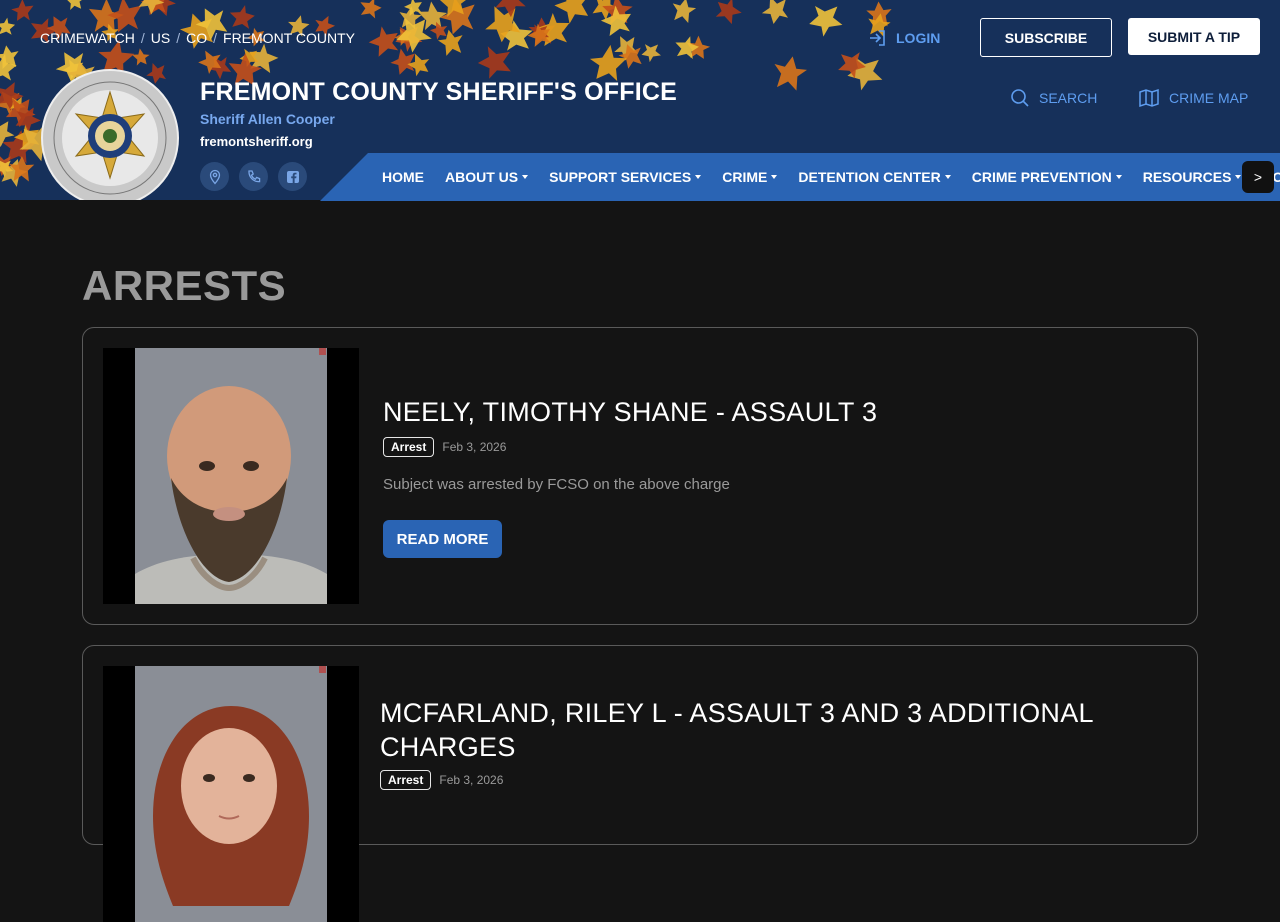  Describe the element at coordinates (1187, 177) in the screenshot. I see `nav-label: RESOURCES` at that location.